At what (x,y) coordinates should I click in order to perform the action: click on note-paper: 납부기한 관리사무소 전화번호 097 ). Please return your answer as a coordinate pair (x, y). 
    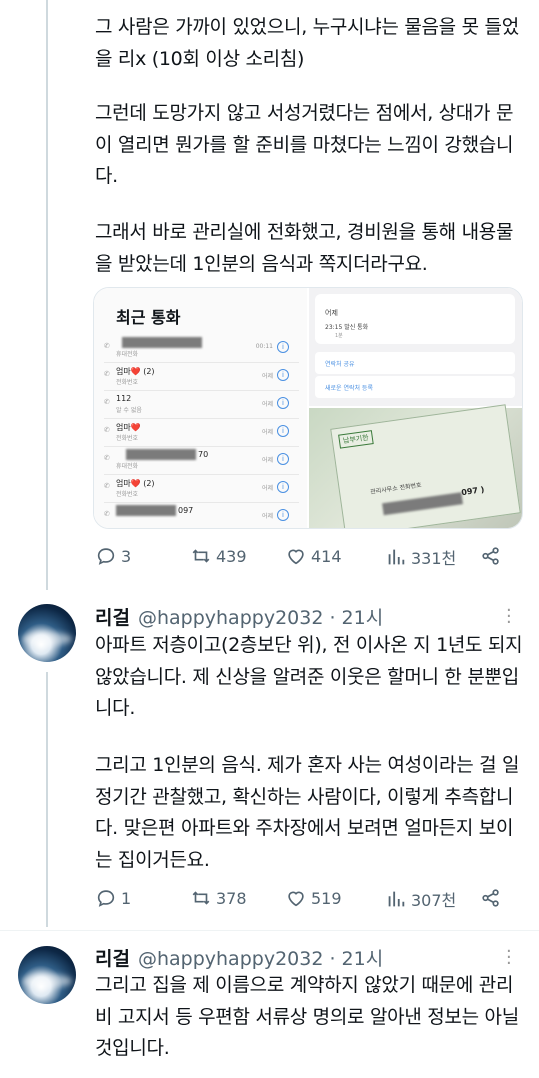
    Looking at the image, I should click on (425, 466).